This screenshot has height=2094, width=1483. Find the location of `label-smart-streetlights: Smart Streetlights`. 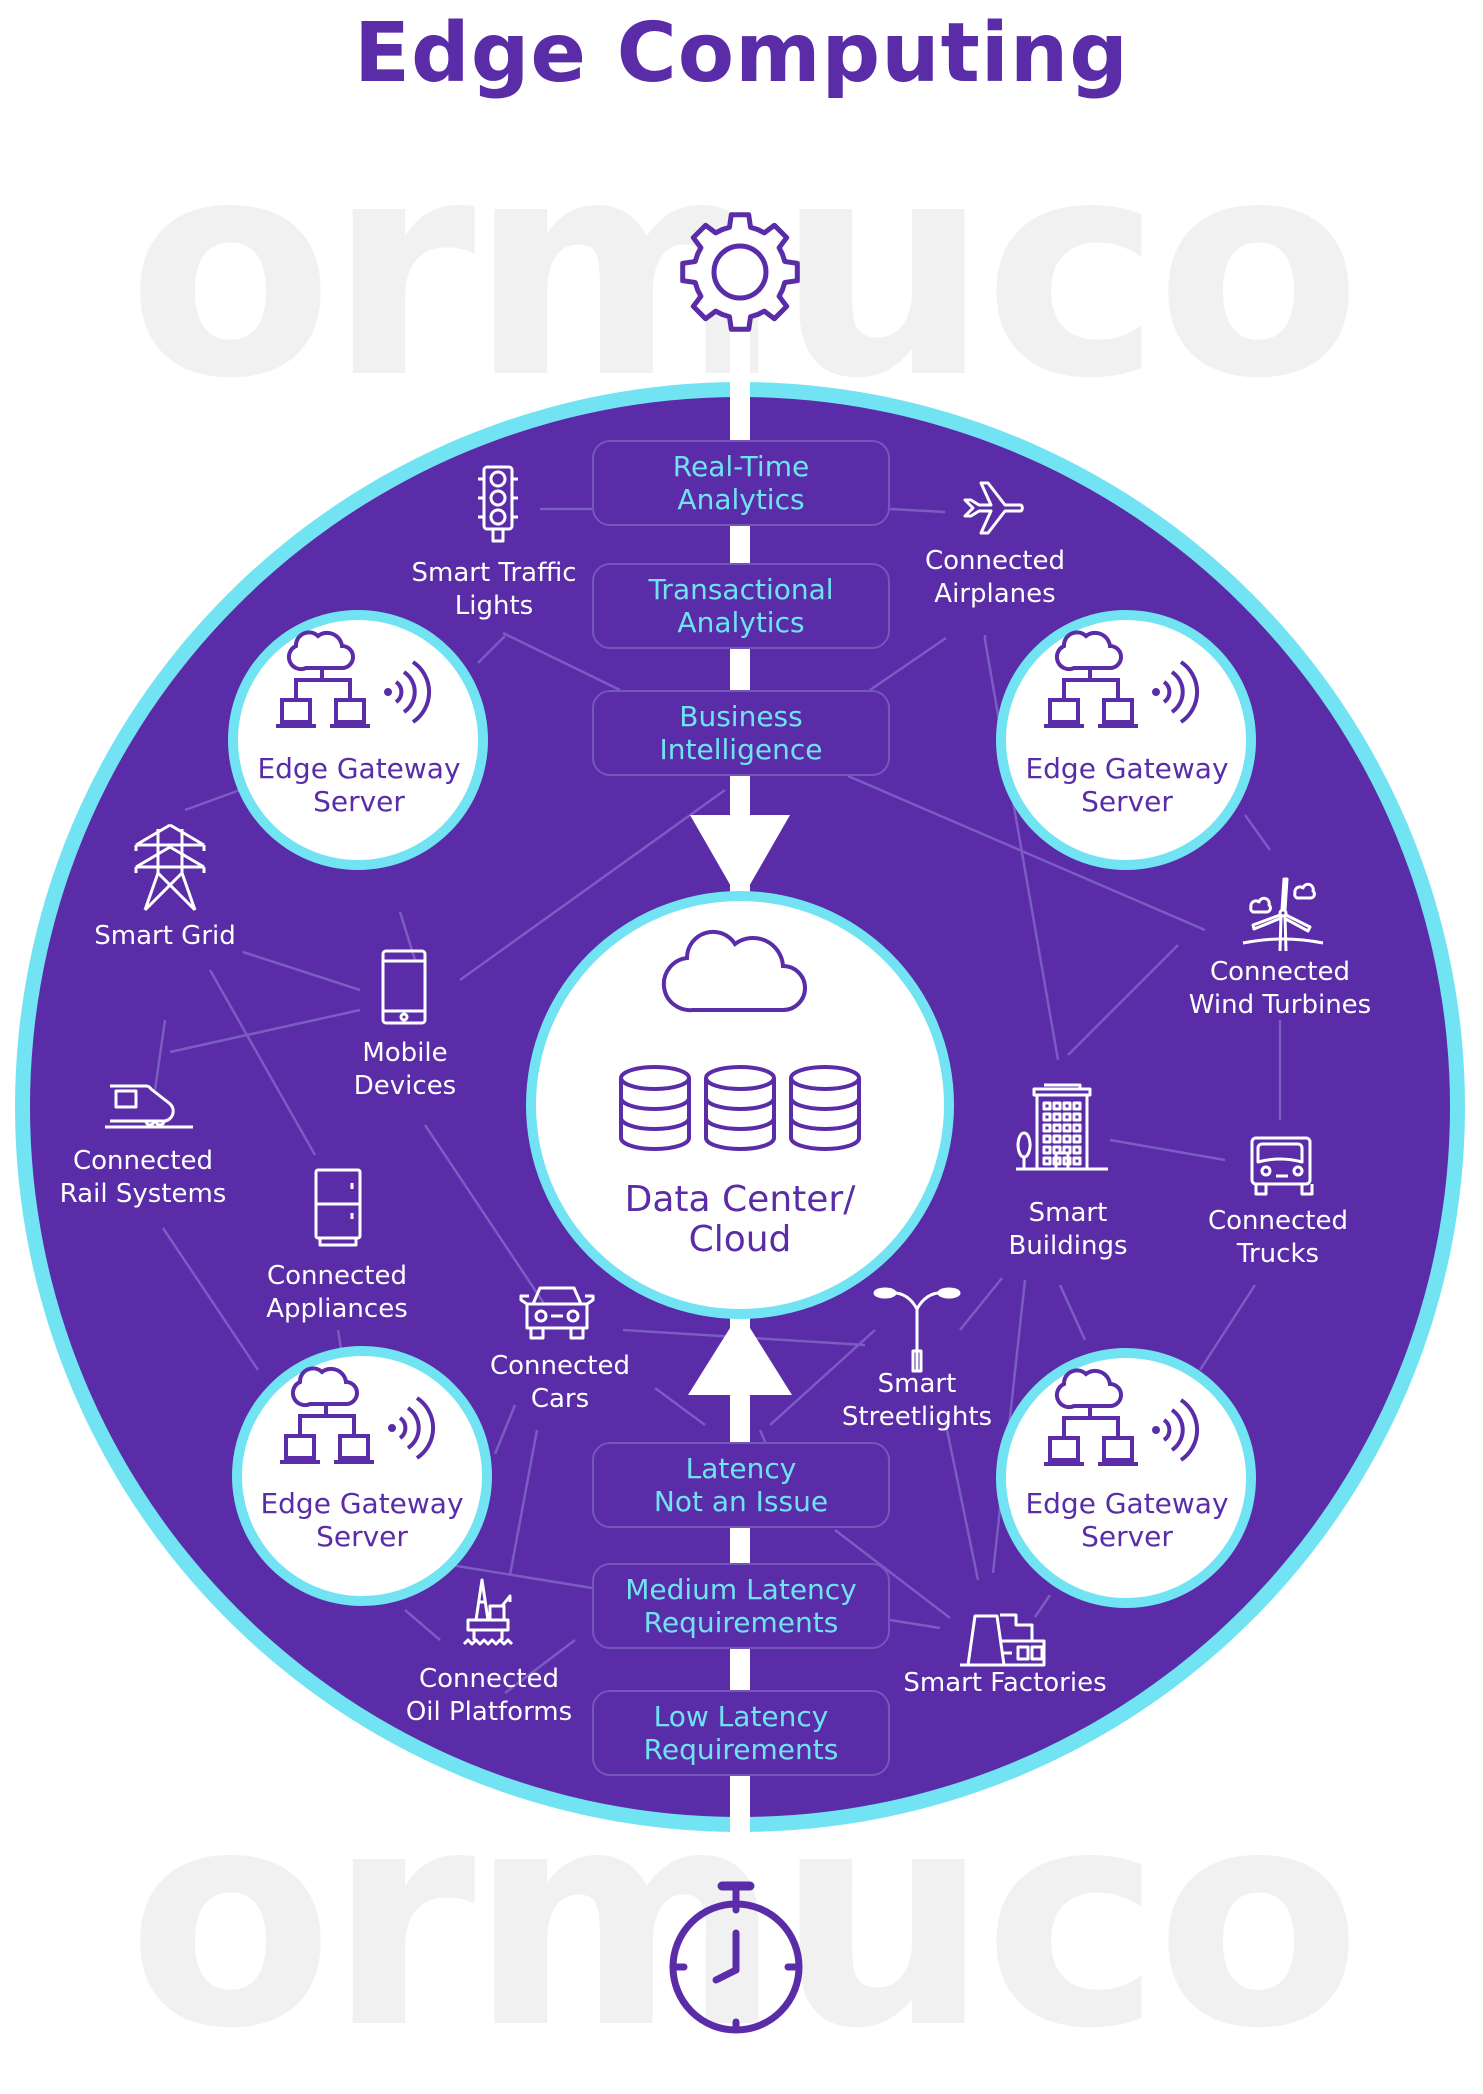

label-smart-streetlights: Smart Streetlights is located at coordinates (917, 1401).